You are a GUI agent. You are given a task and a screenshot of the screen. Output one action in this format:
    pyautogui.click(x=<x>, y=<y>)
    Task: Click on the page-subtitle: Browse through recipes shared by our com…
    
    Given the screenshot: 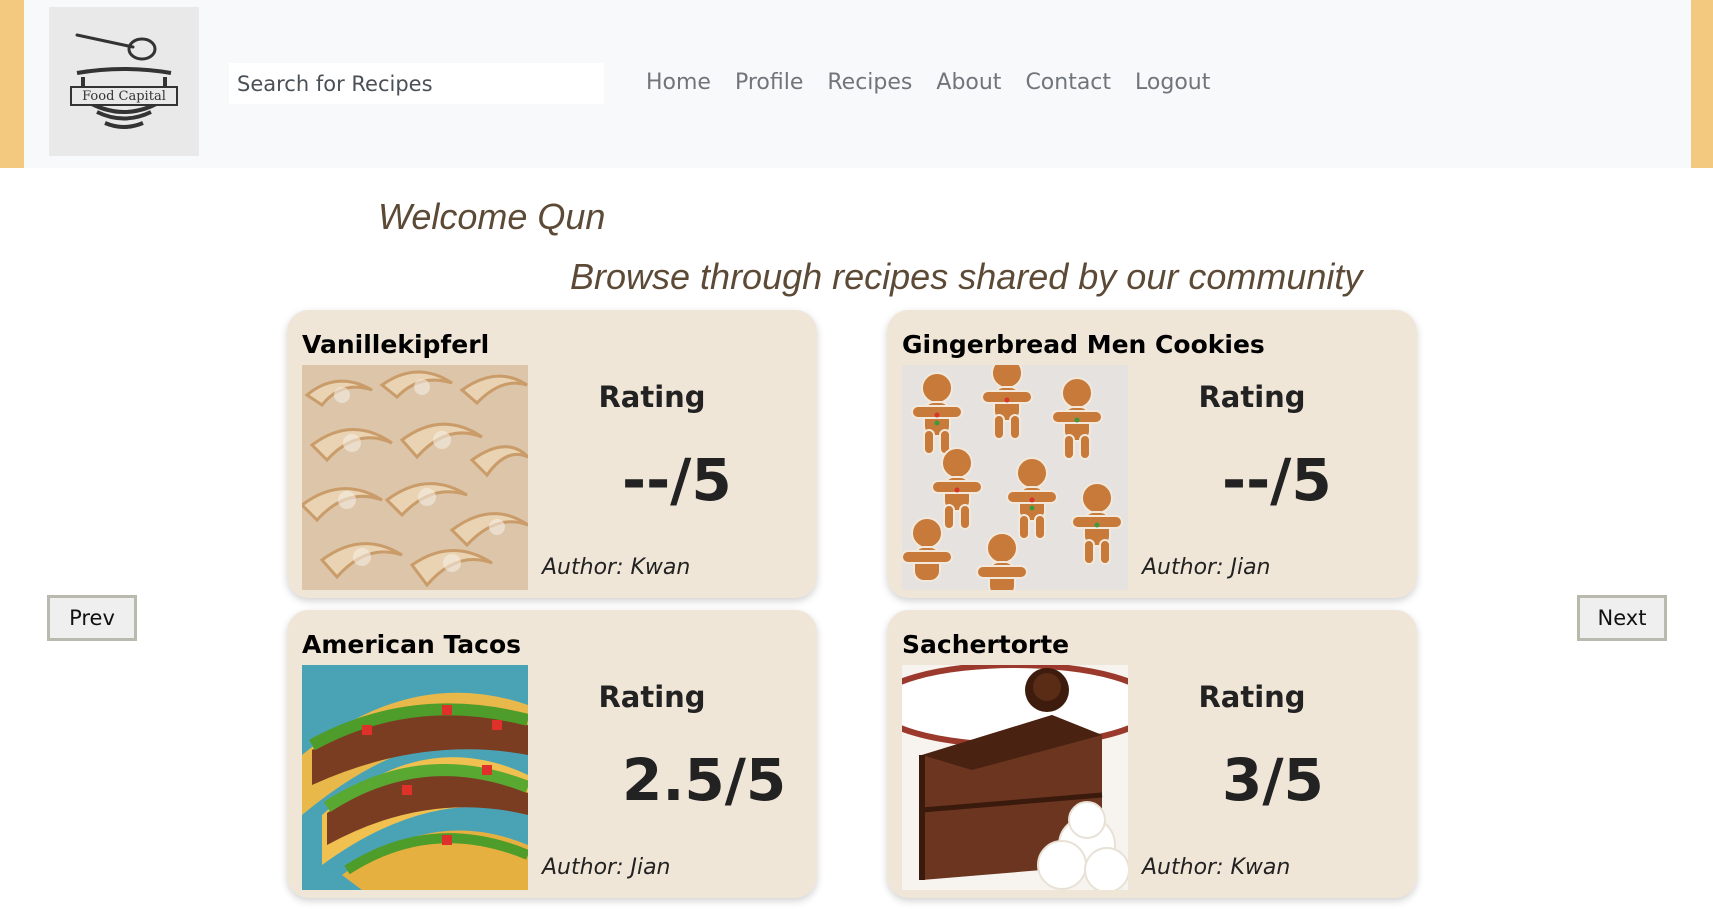 What is the action you would take?
    pyautogui.click(x=966, y=276)
    